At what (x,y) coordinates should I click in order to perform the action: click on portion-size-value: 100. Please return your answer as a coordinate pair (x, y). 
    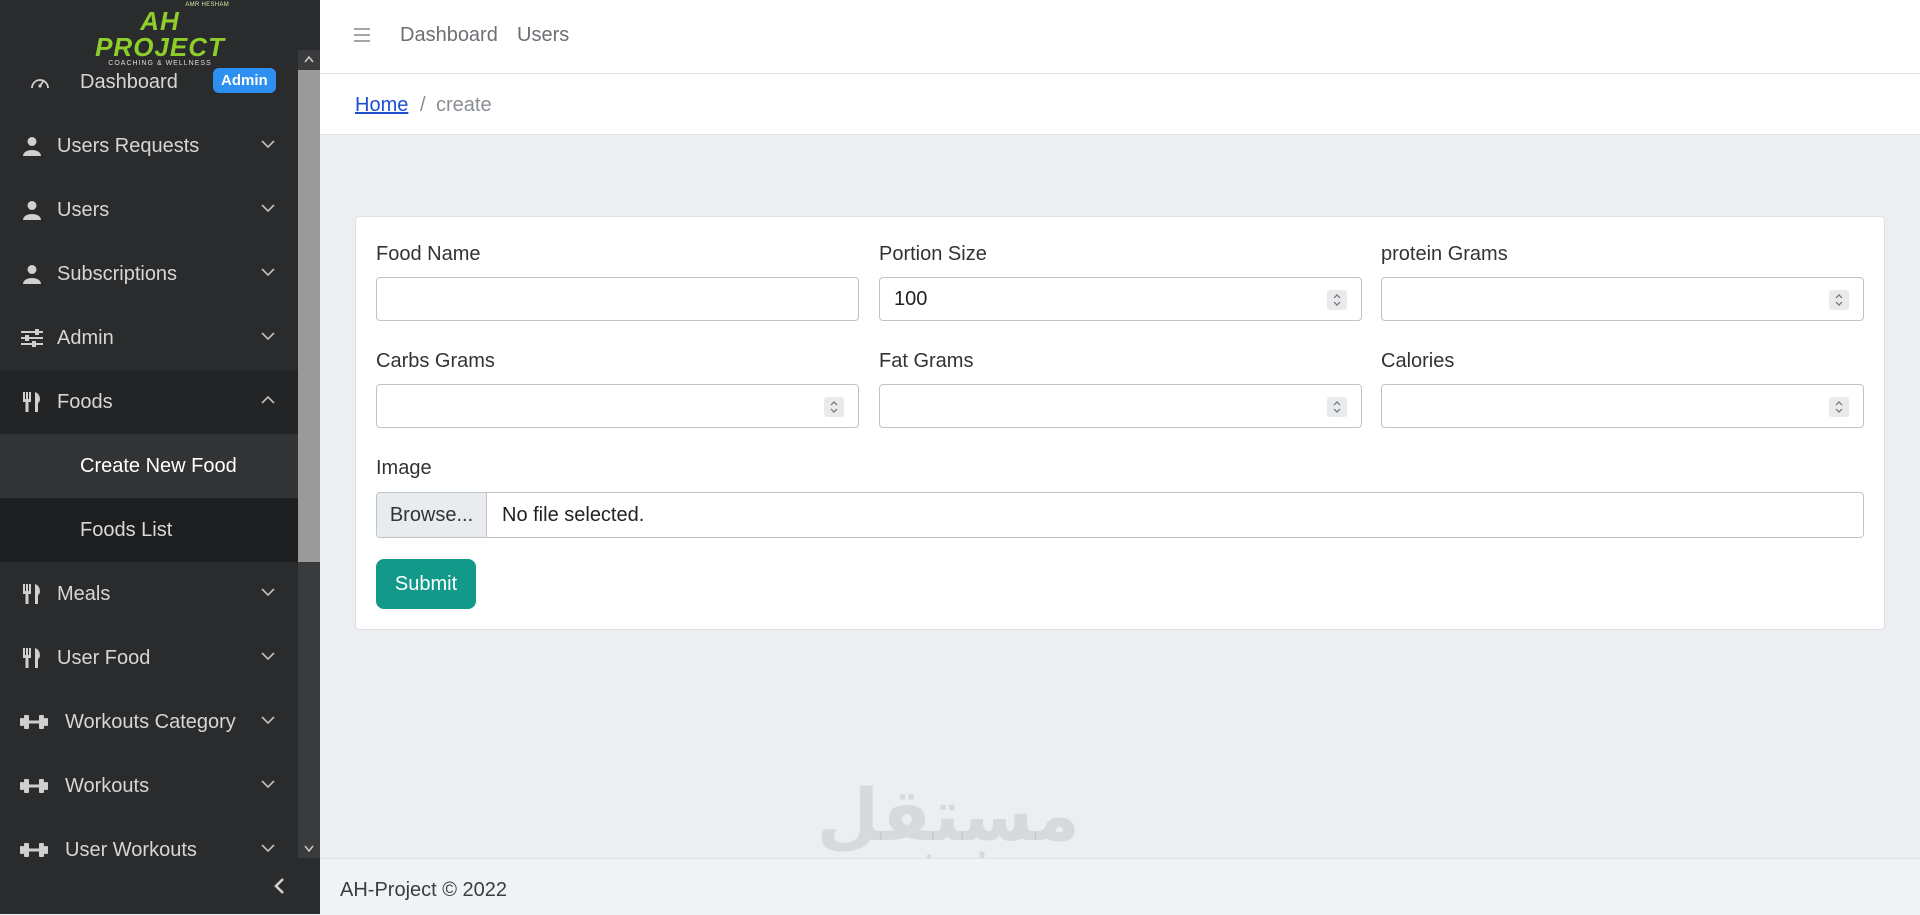
    Looking at the image, I should click on (911, 298).